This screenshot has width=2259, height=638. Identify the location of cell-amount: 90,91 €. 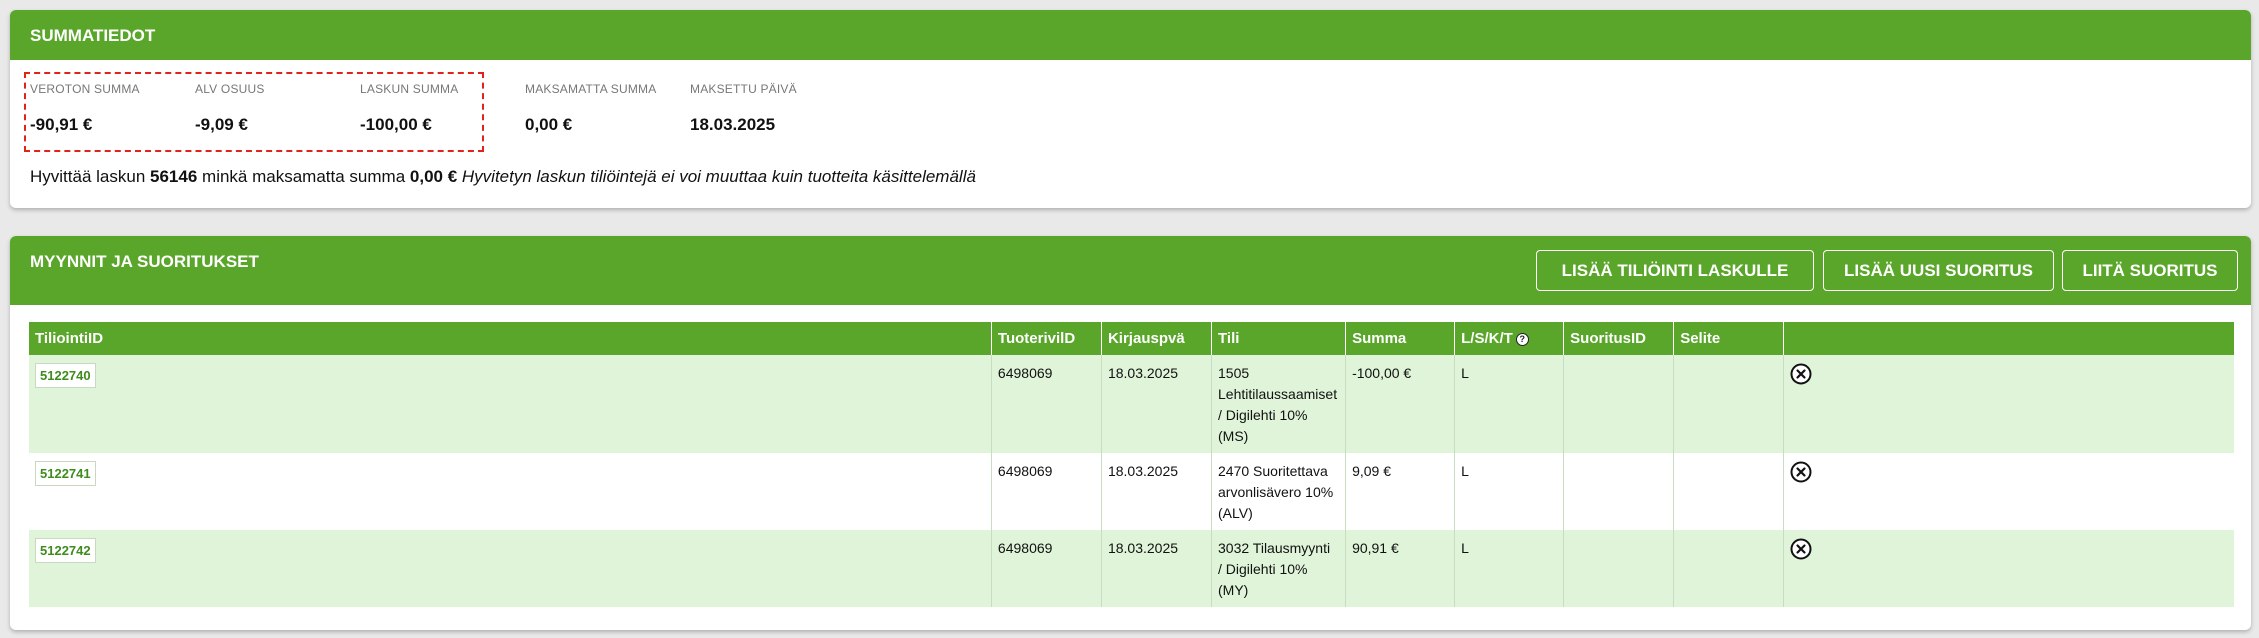
(1400, 568).